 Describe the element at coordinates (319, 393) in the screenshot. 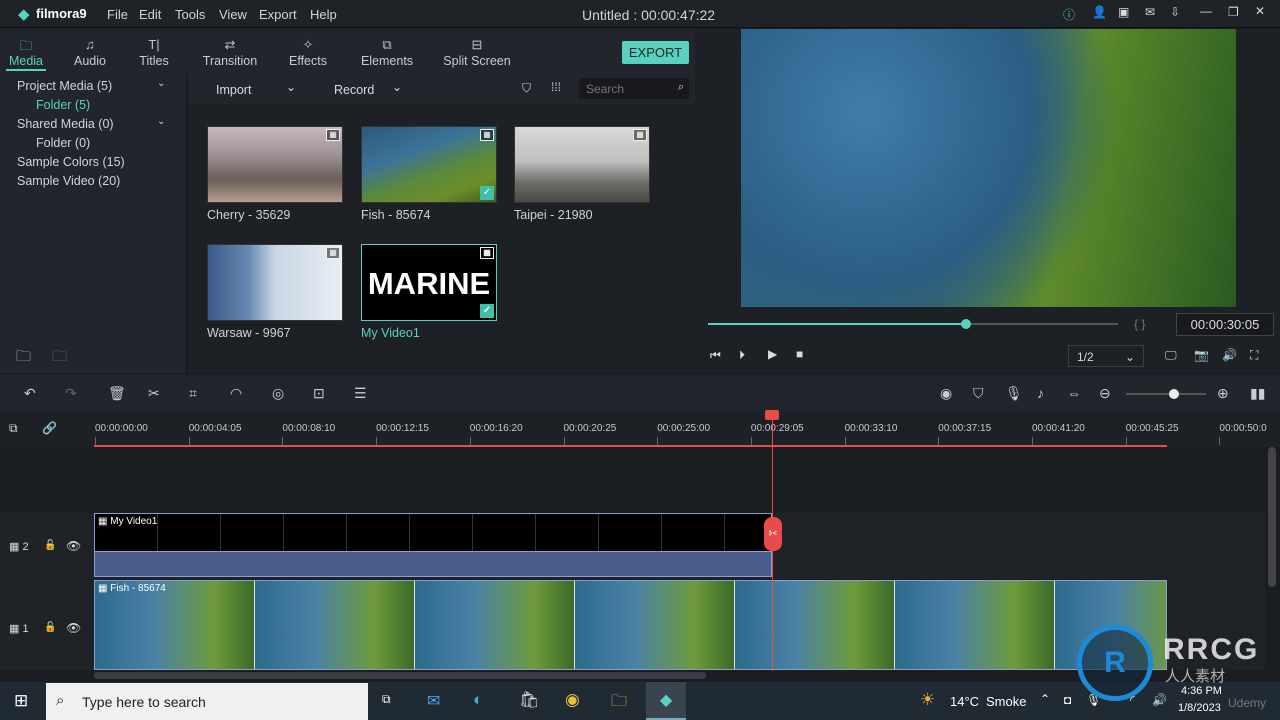

I see `green-screen-icon: ⊡` at that location.